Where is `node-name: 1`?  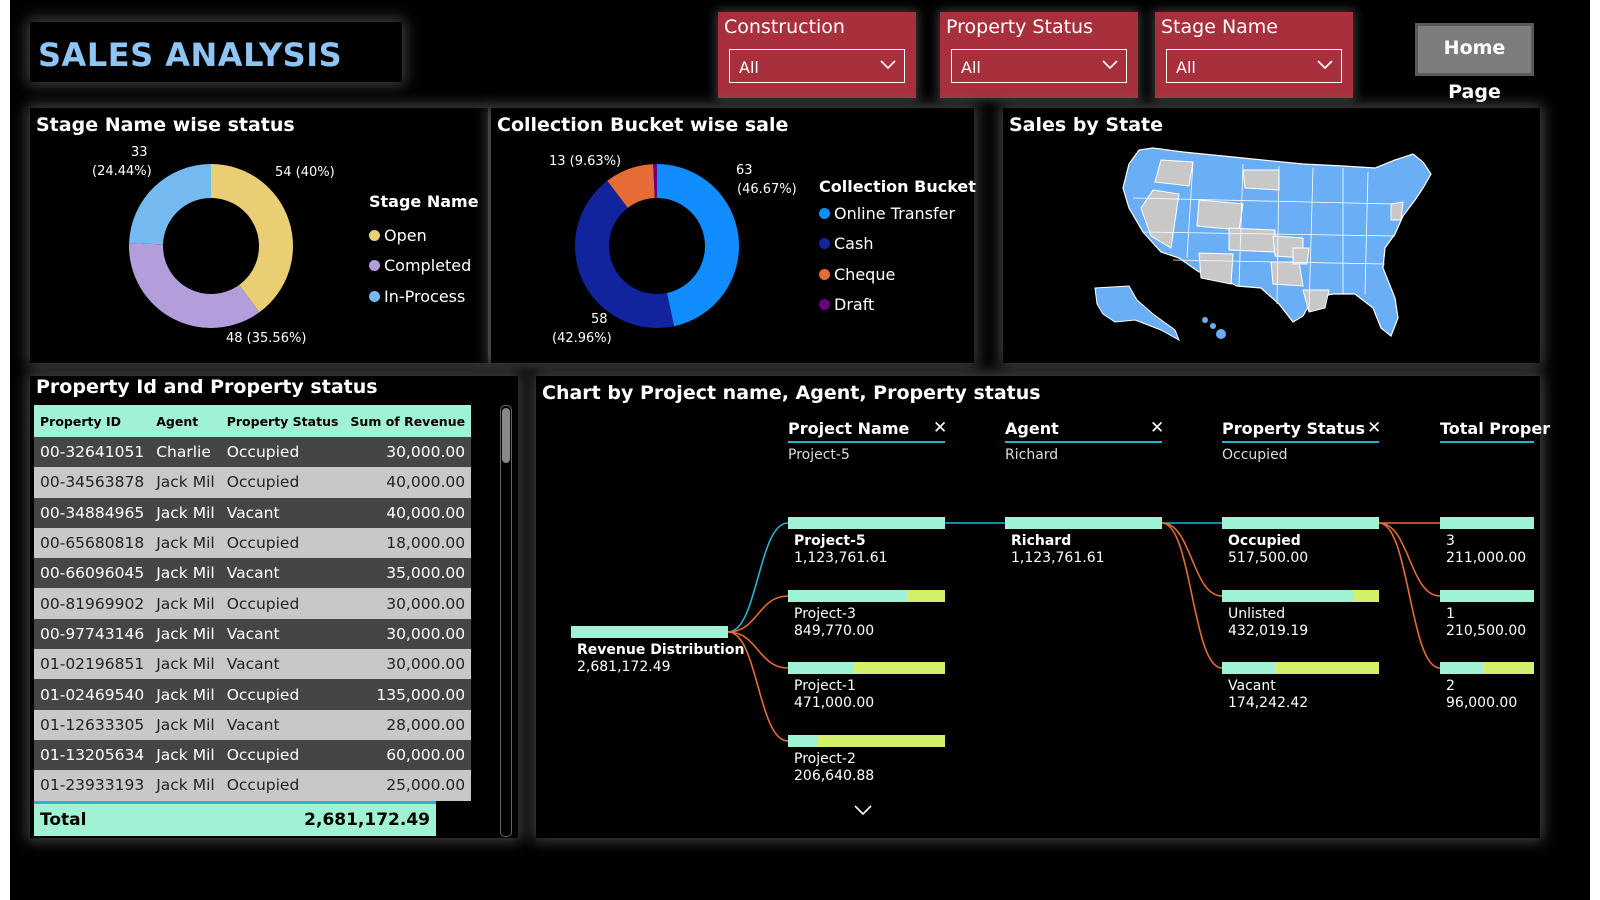 node-name: 1 is located at coordinates (1450, 614).